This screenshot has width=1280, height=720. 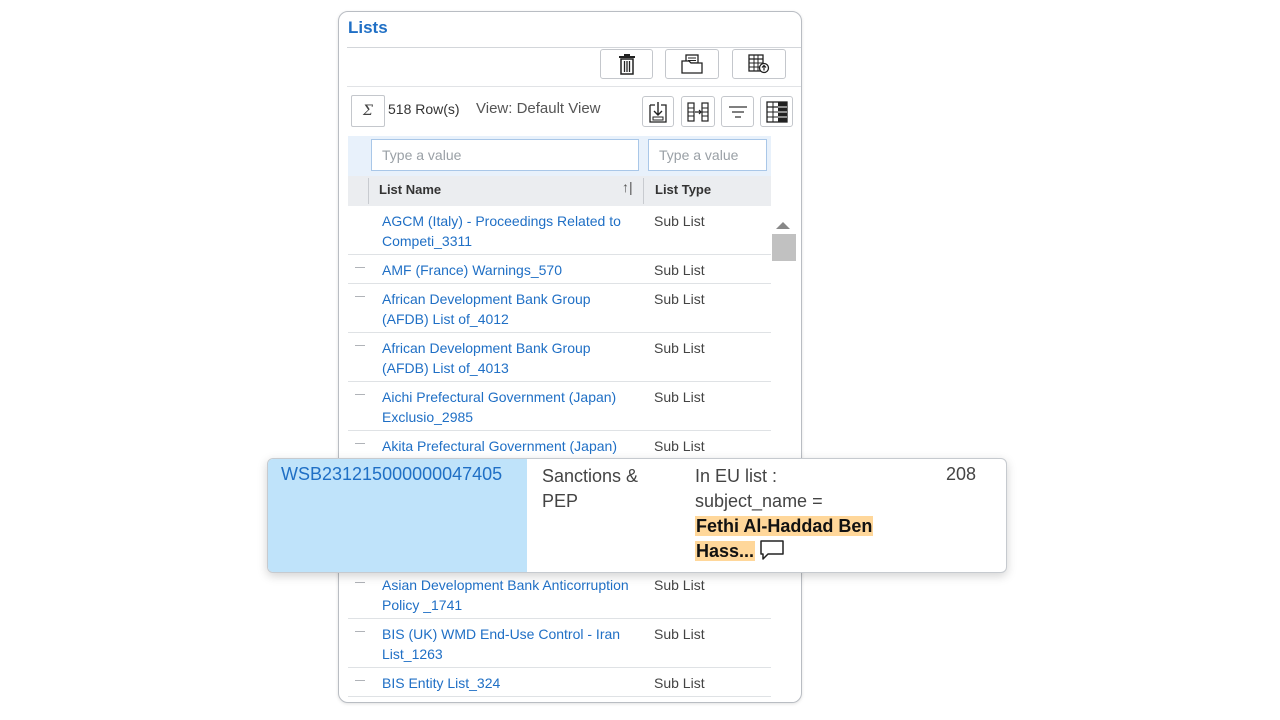 I want to click on column-chooser-button, so click(x=776, y=111).